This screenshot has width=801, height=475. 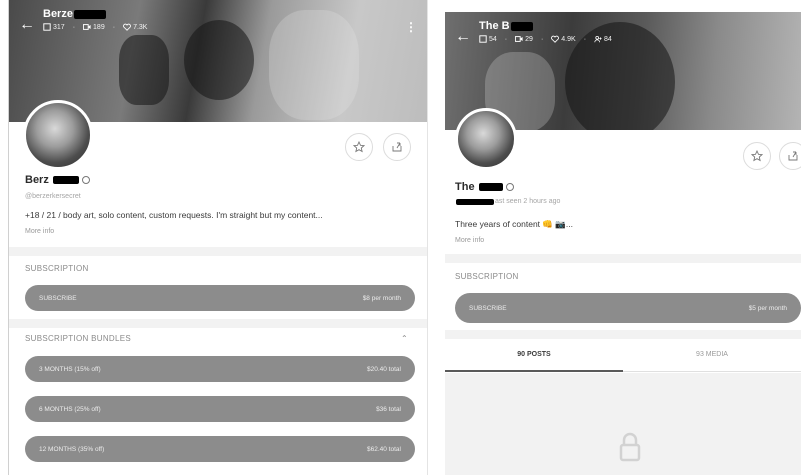 I want to click on more-vertical-icon: ⋮, so click(x=411, y=27).